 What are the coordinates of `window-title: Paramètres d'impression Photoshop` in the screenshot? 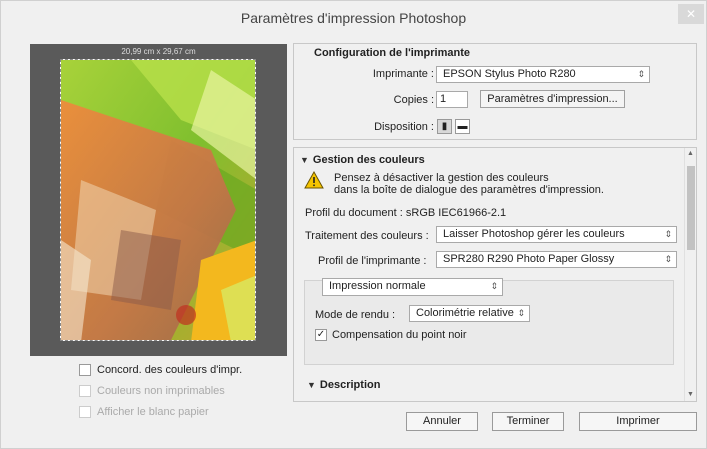 It's located at (353, 18).